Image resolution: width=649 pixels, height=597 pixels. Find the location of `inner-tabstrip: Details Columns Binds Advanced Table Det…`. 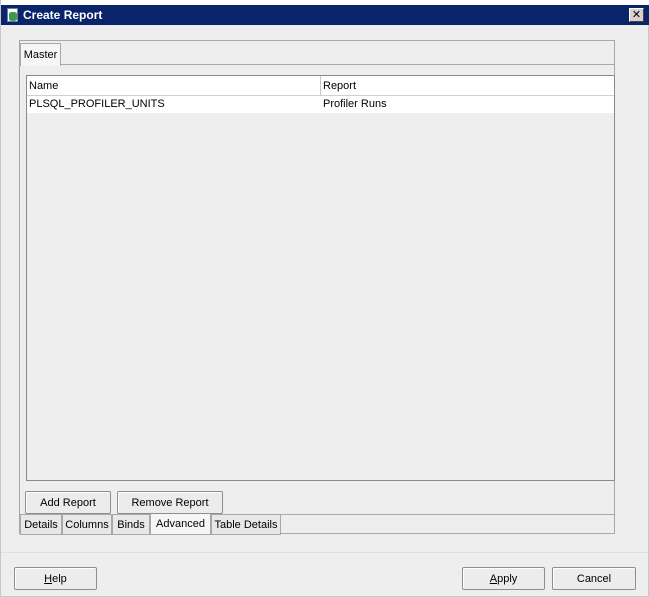

inner-tabstrip: Details Columns Binds Advanced Table Det… is located at coordinates (317, 524).